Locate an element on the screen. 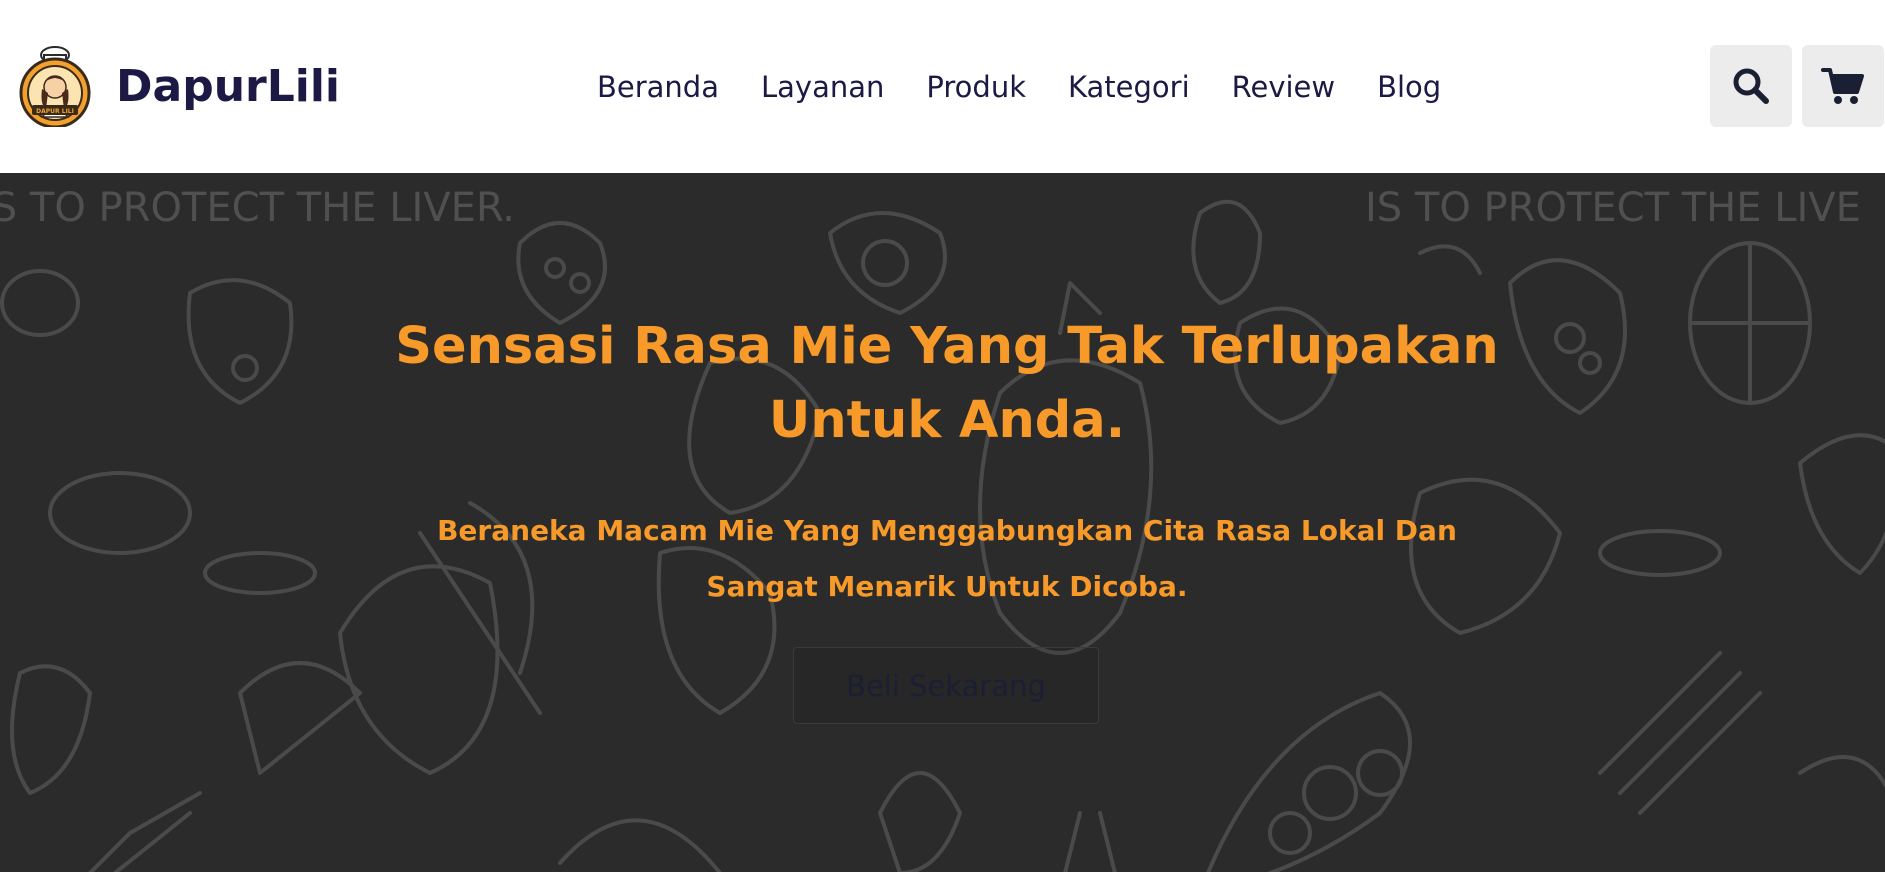  nav-item-beranda: Beranda is located at coordinates (658, 87).